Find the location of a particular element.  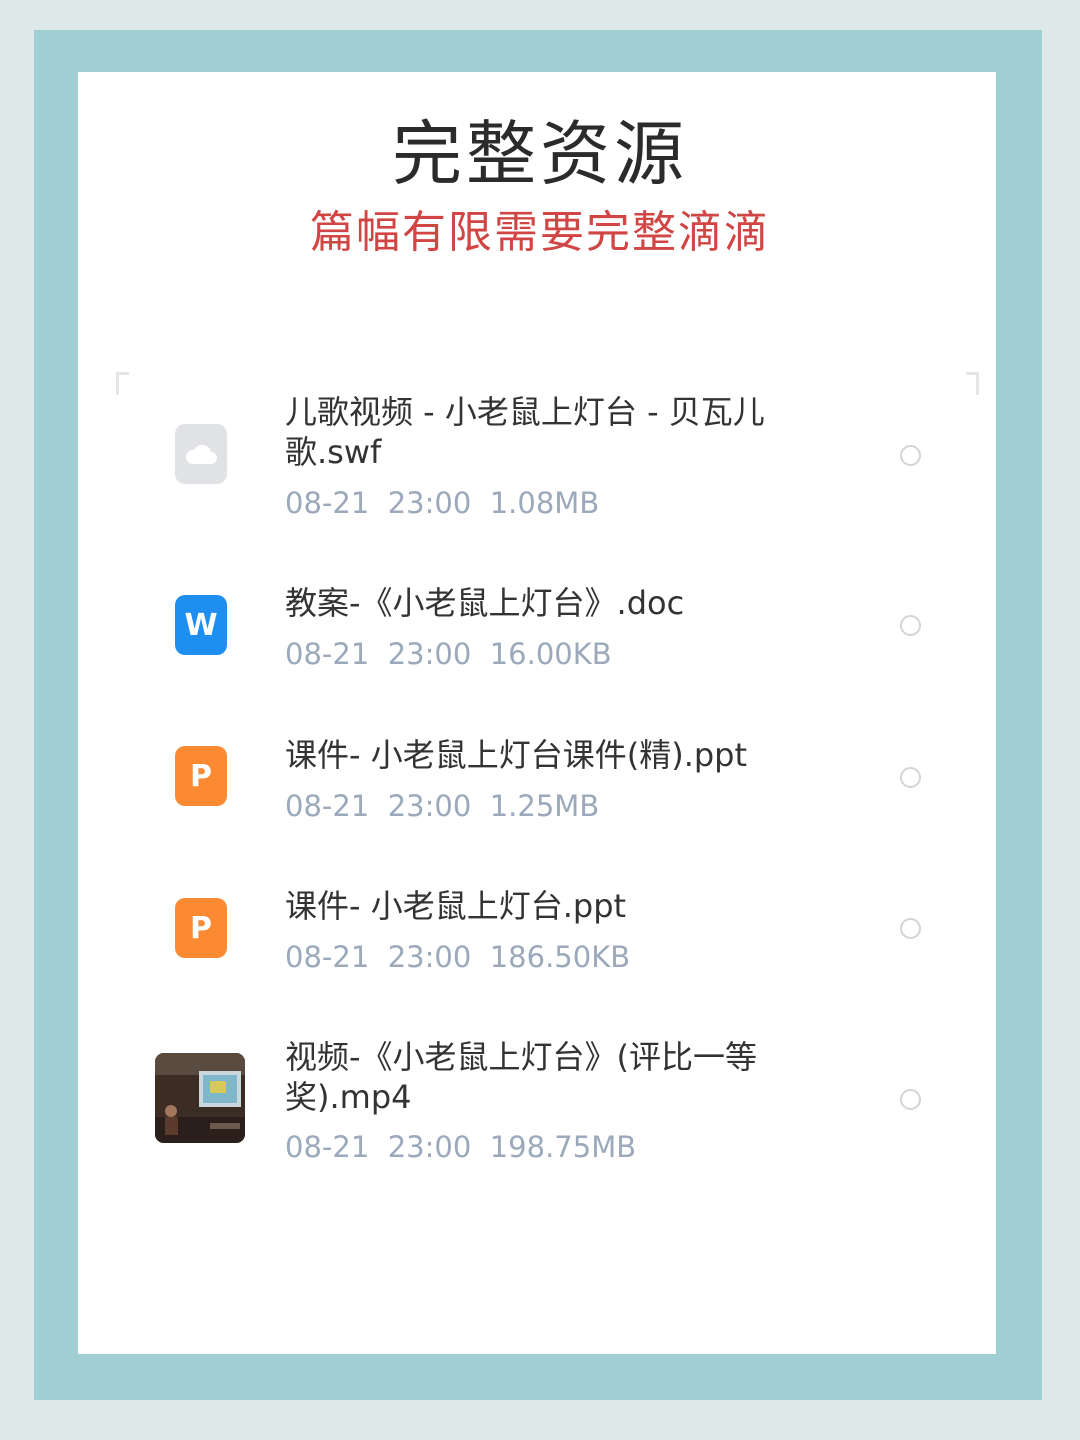

file-row: W 教案-《小老鼠上灯台》.doc 08-21 23:00 16.00KB is located at coordinates (545, 630).